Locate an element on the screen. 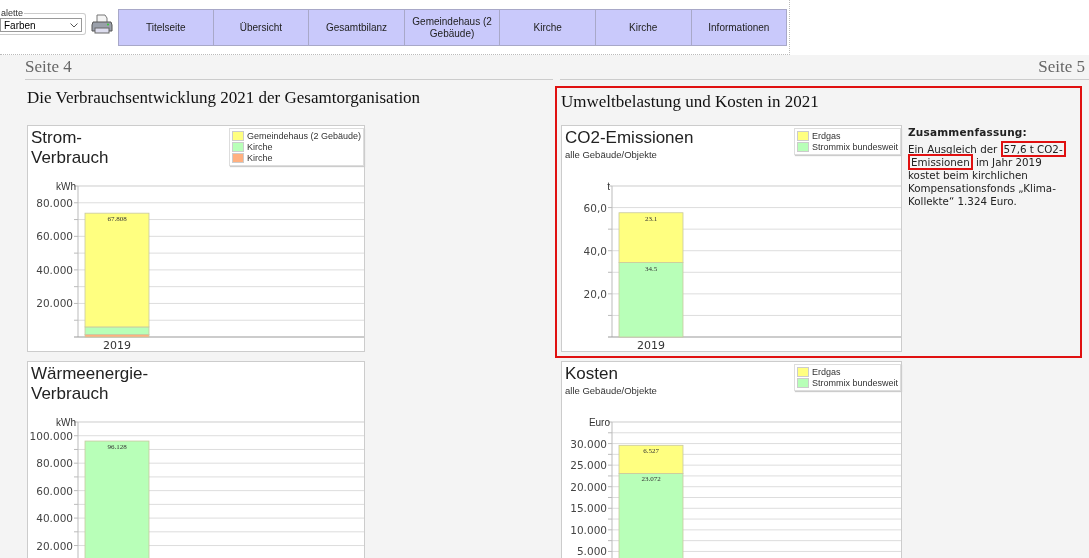 The height and width of the screenshot is (558, 1089). tick-label: 25.000 is located at coordinates (588, 465).